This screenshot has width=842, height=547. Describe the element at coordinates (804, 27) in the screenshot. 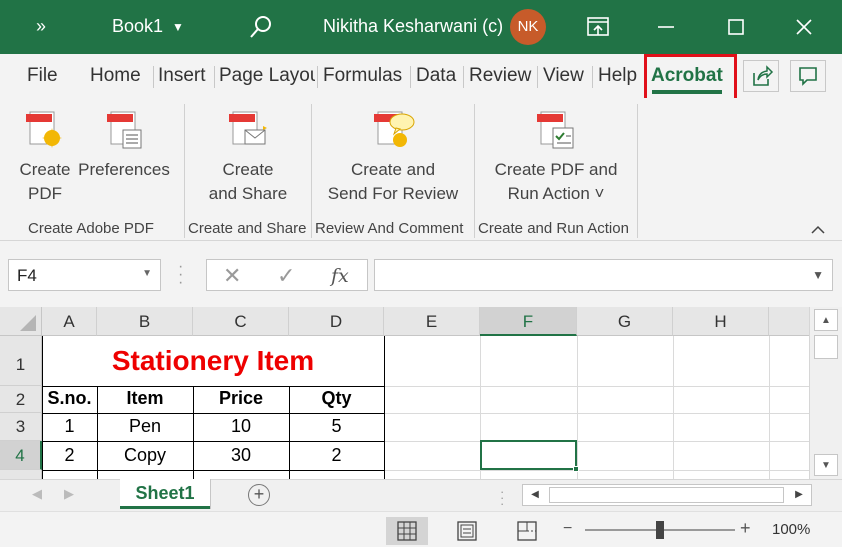

I see `close-icon` at that location.